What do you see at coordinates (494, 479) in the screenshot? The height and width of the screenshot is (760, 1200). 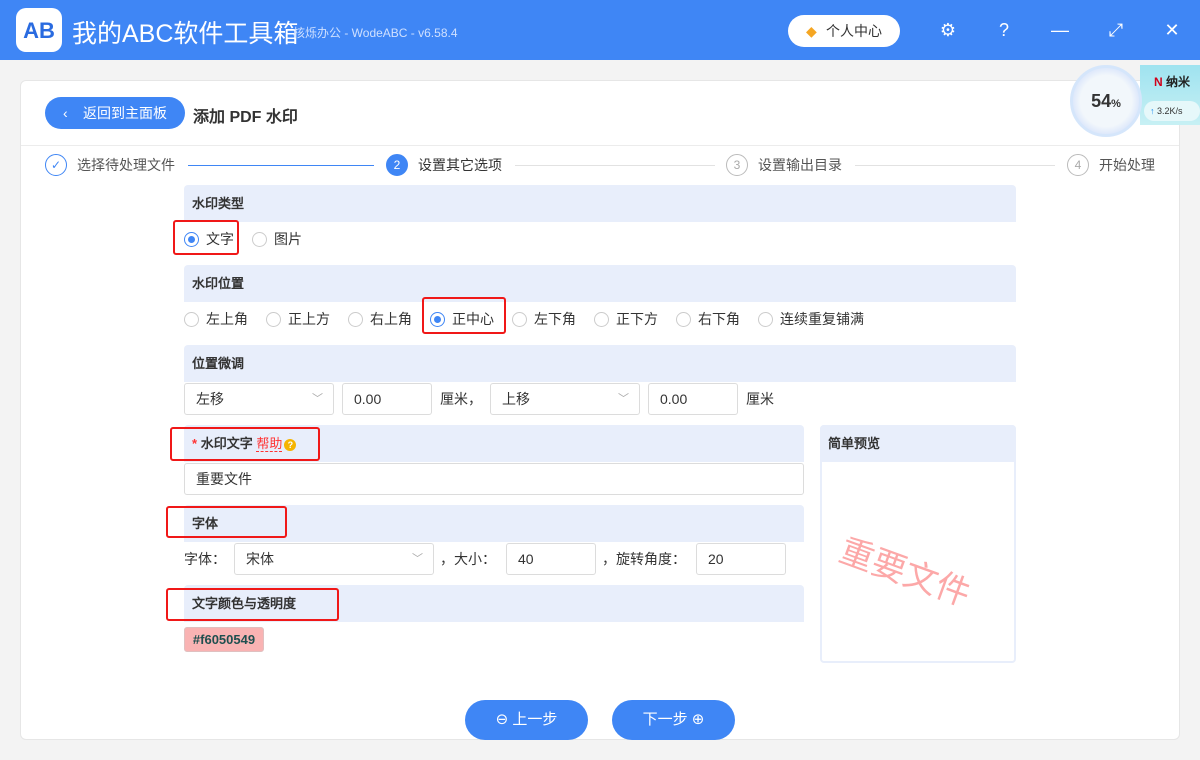 I see `watermark-text-input: 重要文件` at bounding box center [494, 479].